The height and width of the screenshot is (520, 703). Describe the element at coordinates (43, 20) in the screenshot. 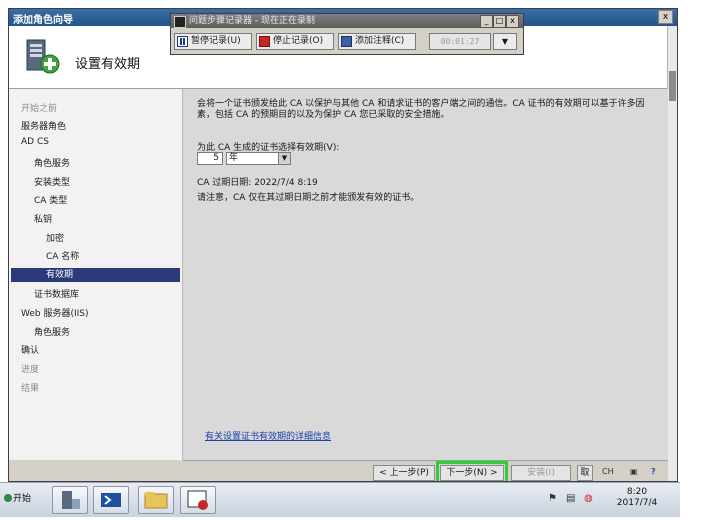

I see `wizard-window-title: 添加角色向导` at that location.